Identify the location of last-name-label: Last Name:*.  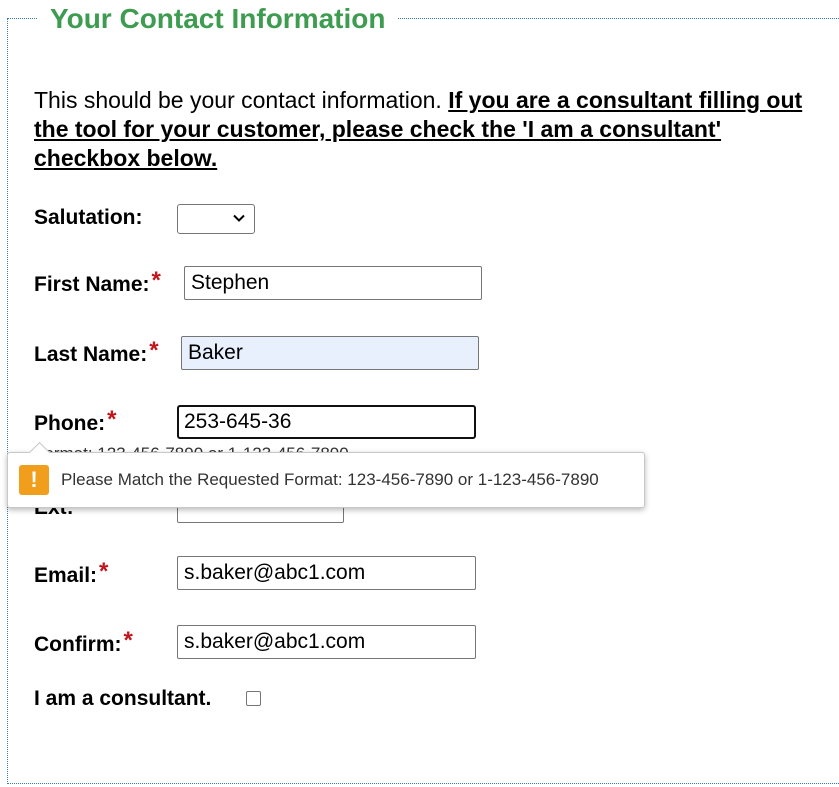
(96, 352).